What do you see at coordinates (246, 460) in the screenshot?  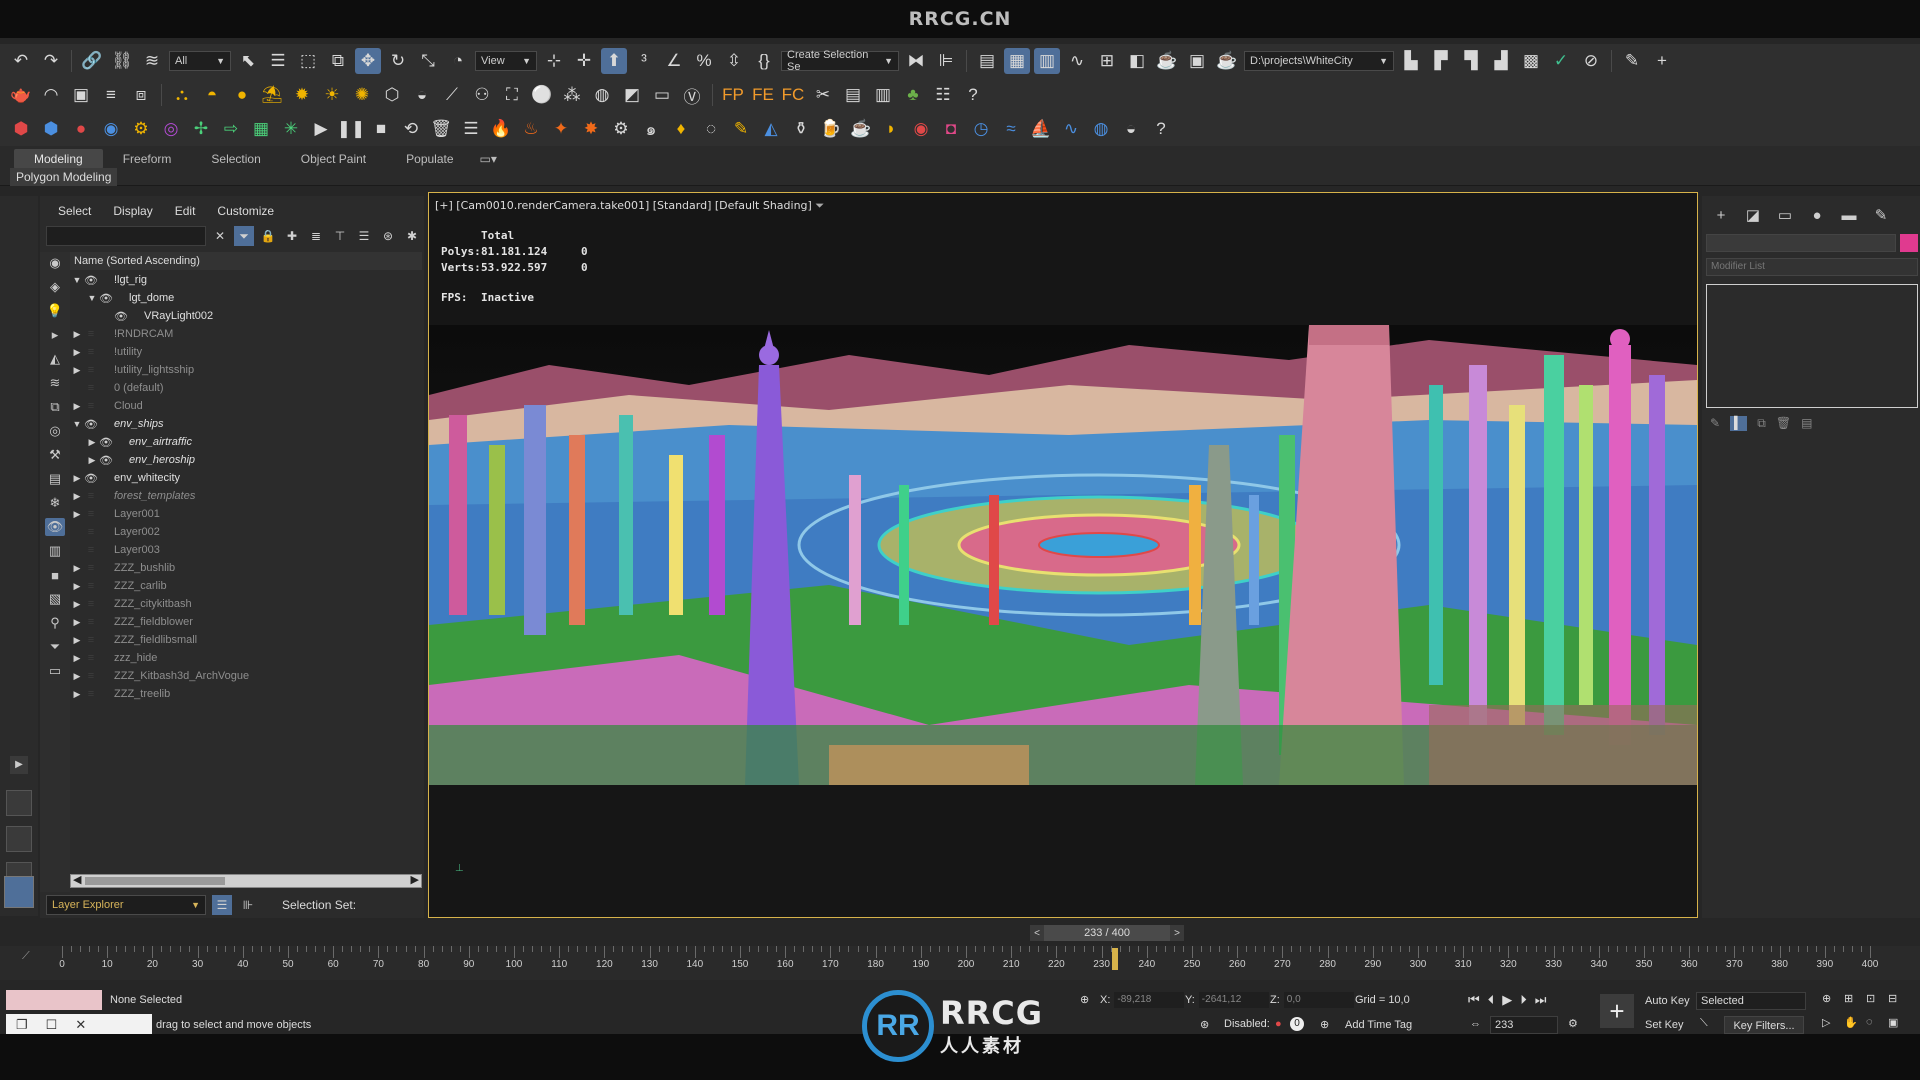 I see `layer-row: ▶ 👁 env_heroship` at bounding box center [246, 460].